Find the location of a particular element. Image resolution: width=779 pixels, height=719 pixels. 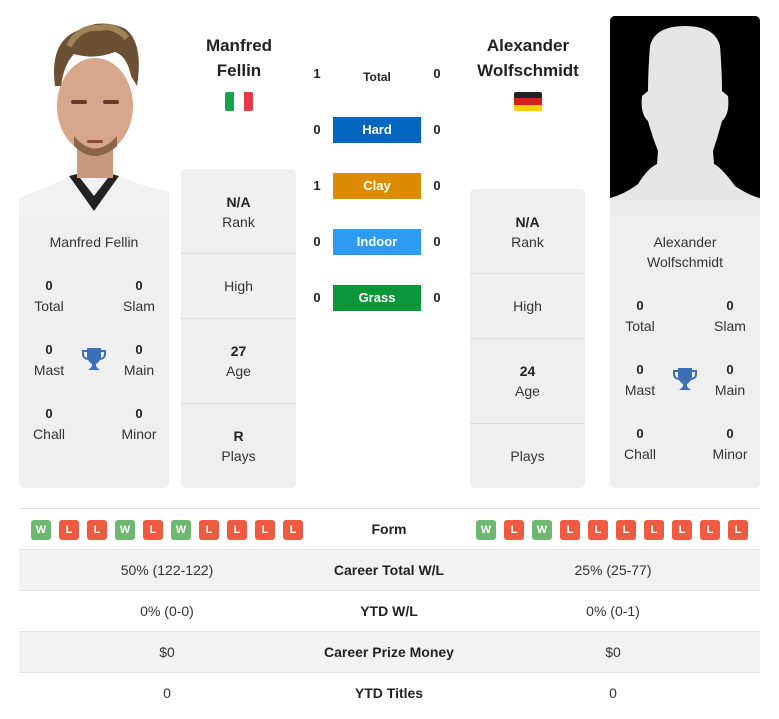

age-cell: 24 Age is located at coordinates (527, 381).